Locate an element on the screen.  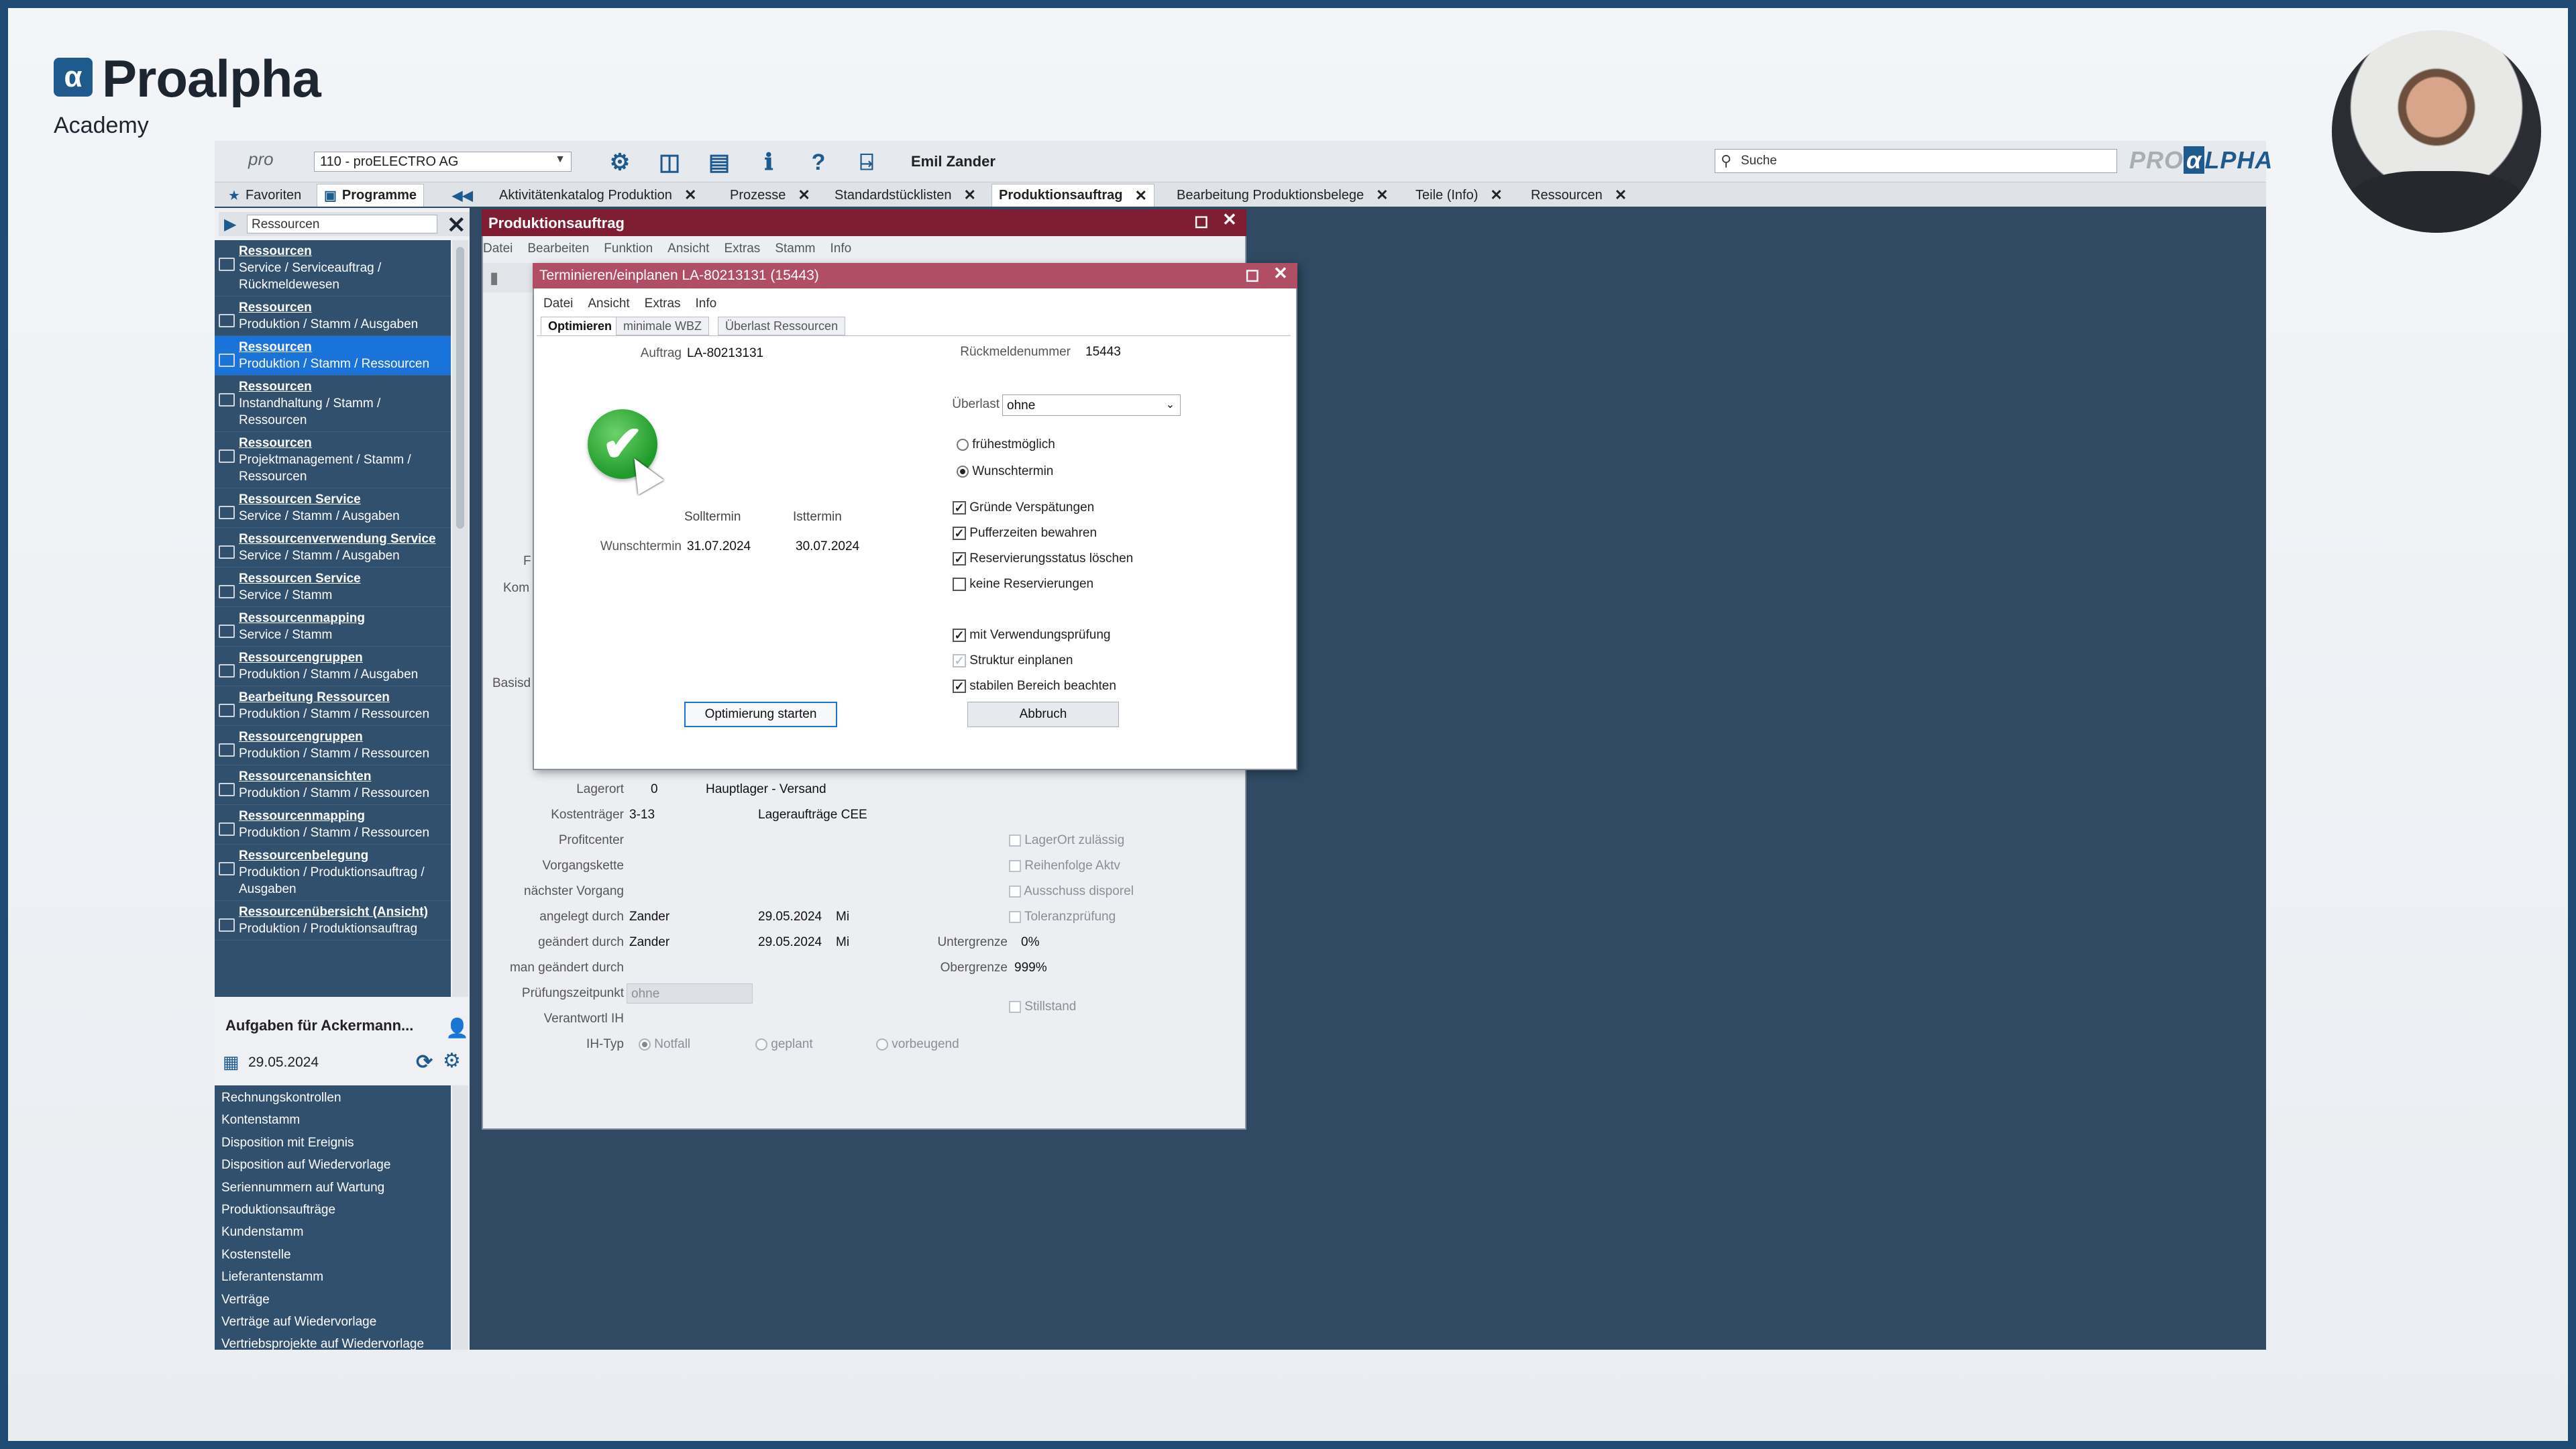
tasks-scrollbar is located at coordinates (460, 1217).